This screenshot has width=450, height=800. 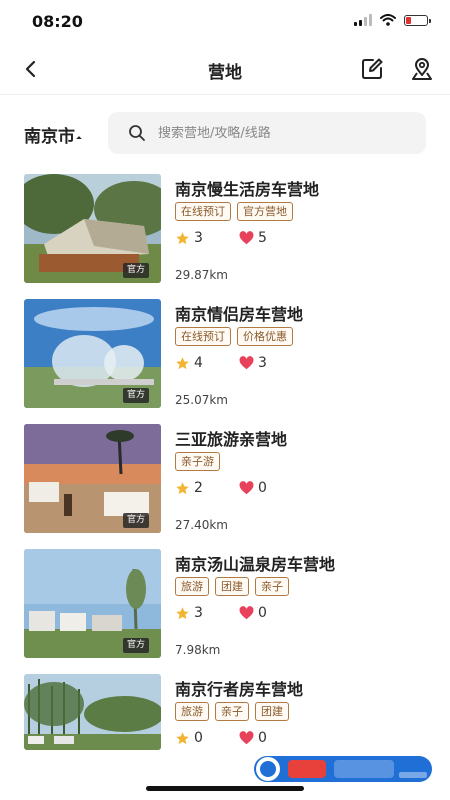 I want to click on camp-stats: 3 5, so click(x=239, y=238).